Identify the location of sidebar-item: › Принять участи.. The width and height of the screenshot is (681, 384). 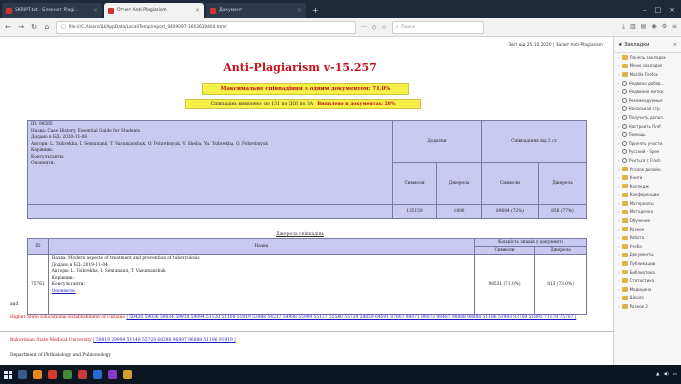
(647, 143).